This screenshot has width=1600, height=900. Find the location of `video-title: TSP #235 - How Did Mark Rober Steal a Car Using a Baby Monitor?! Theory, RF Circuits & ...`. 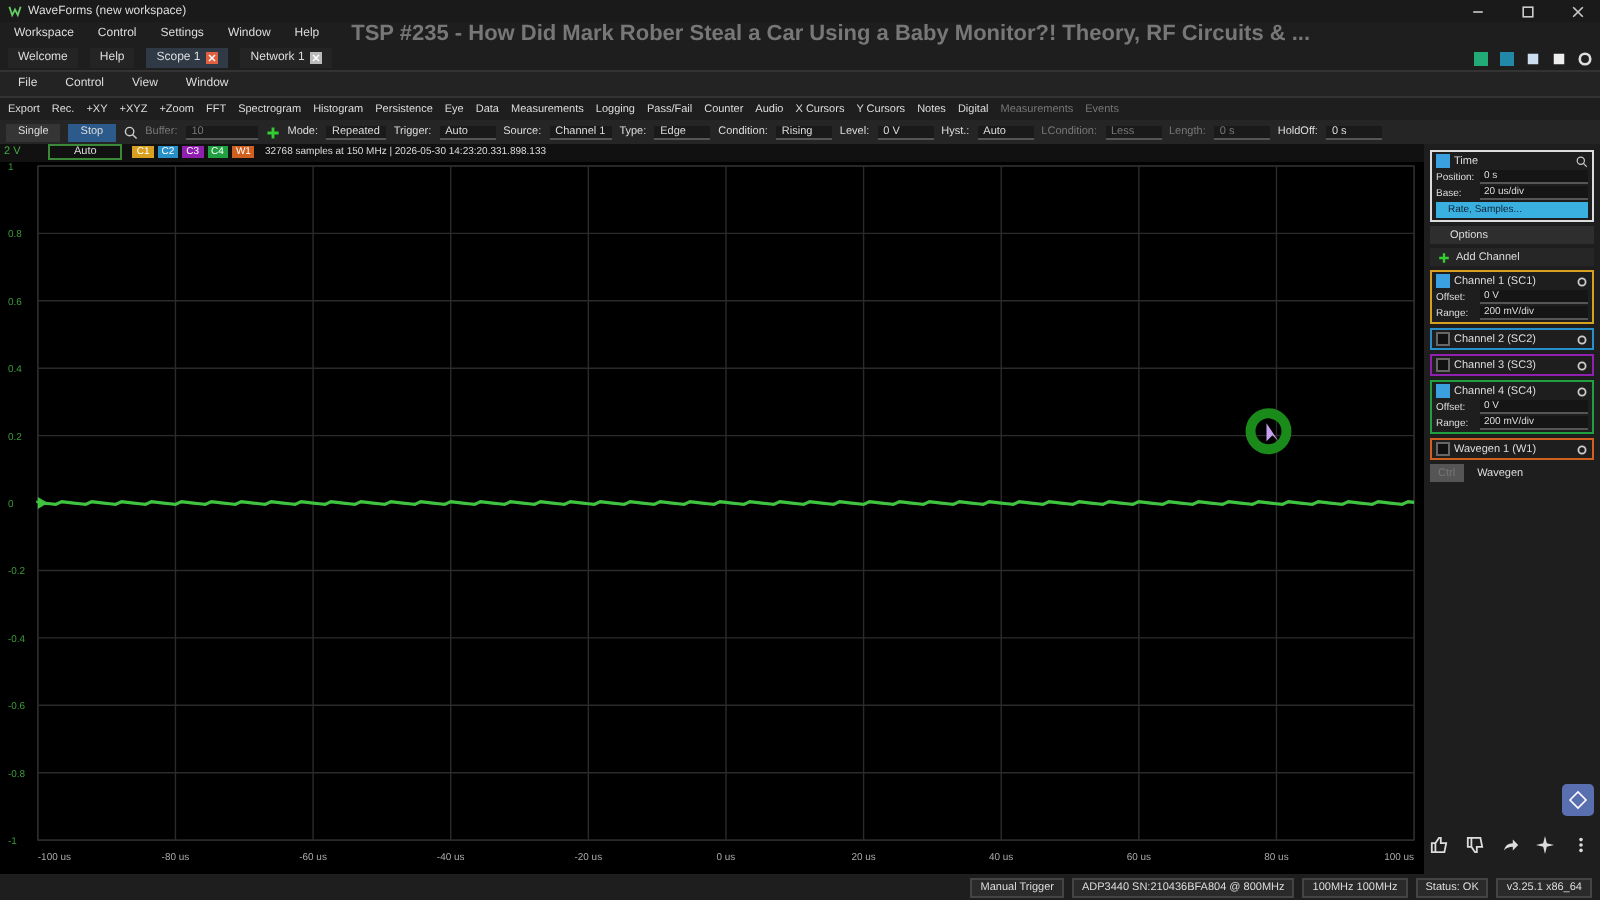

video-title: TSP #235 - How Did Mark Rober Steal a Car Using a Baby Monitor?! Theory, RF Circuits & ... is located at coordinates (831, 34).